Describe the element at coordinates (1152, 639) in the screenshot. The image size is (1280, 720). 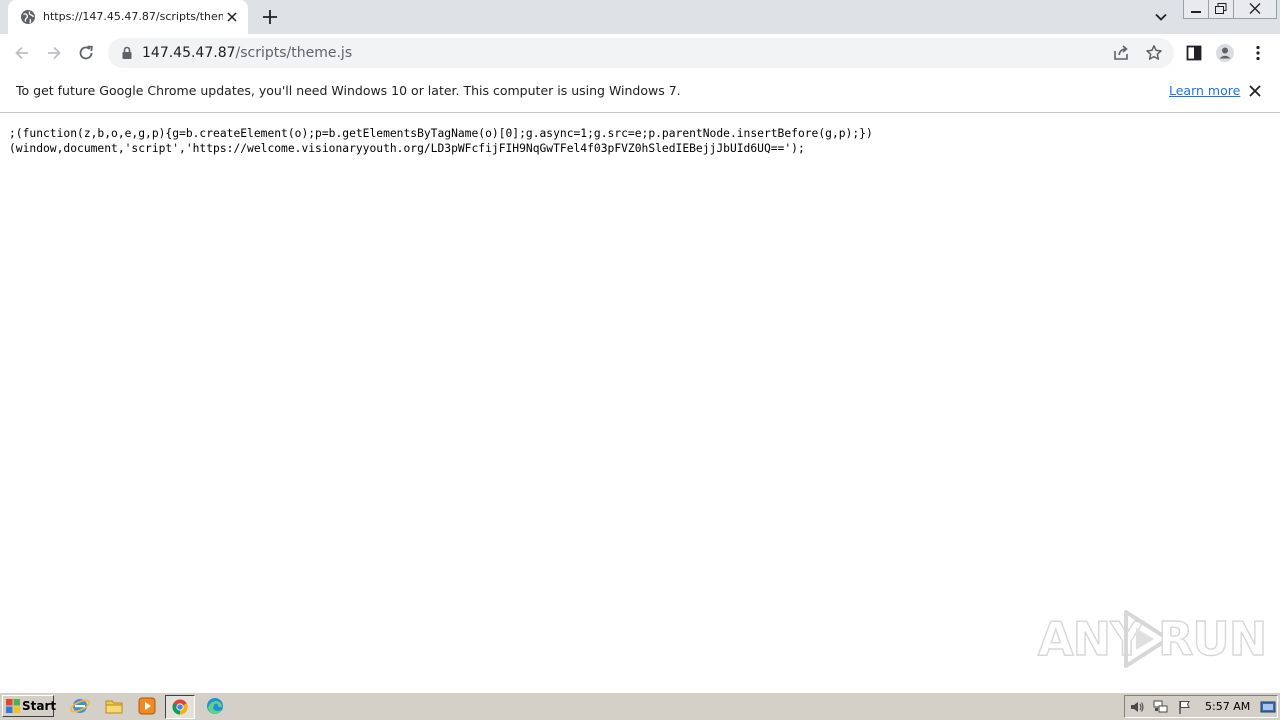
I see `anyrun-watermark: ANY RUN` at that location.